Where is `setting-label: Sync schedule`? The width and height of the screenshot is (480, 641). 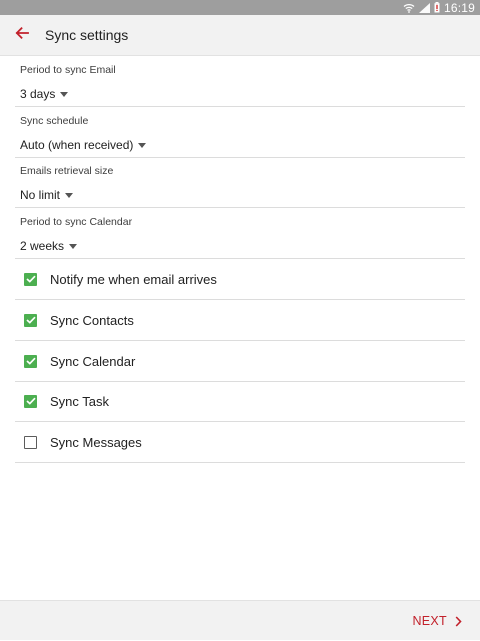
setting-label: Sync schedule is located at coordinates (54, 121).